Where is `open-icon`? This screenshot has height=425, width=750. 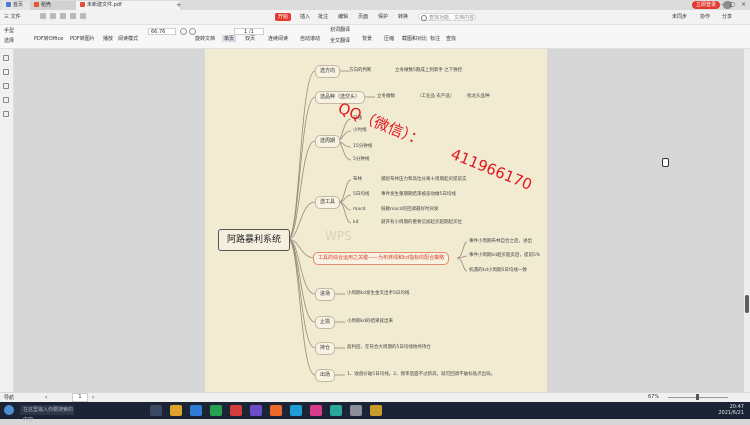
open-icon is located at coordinates (43, 16).